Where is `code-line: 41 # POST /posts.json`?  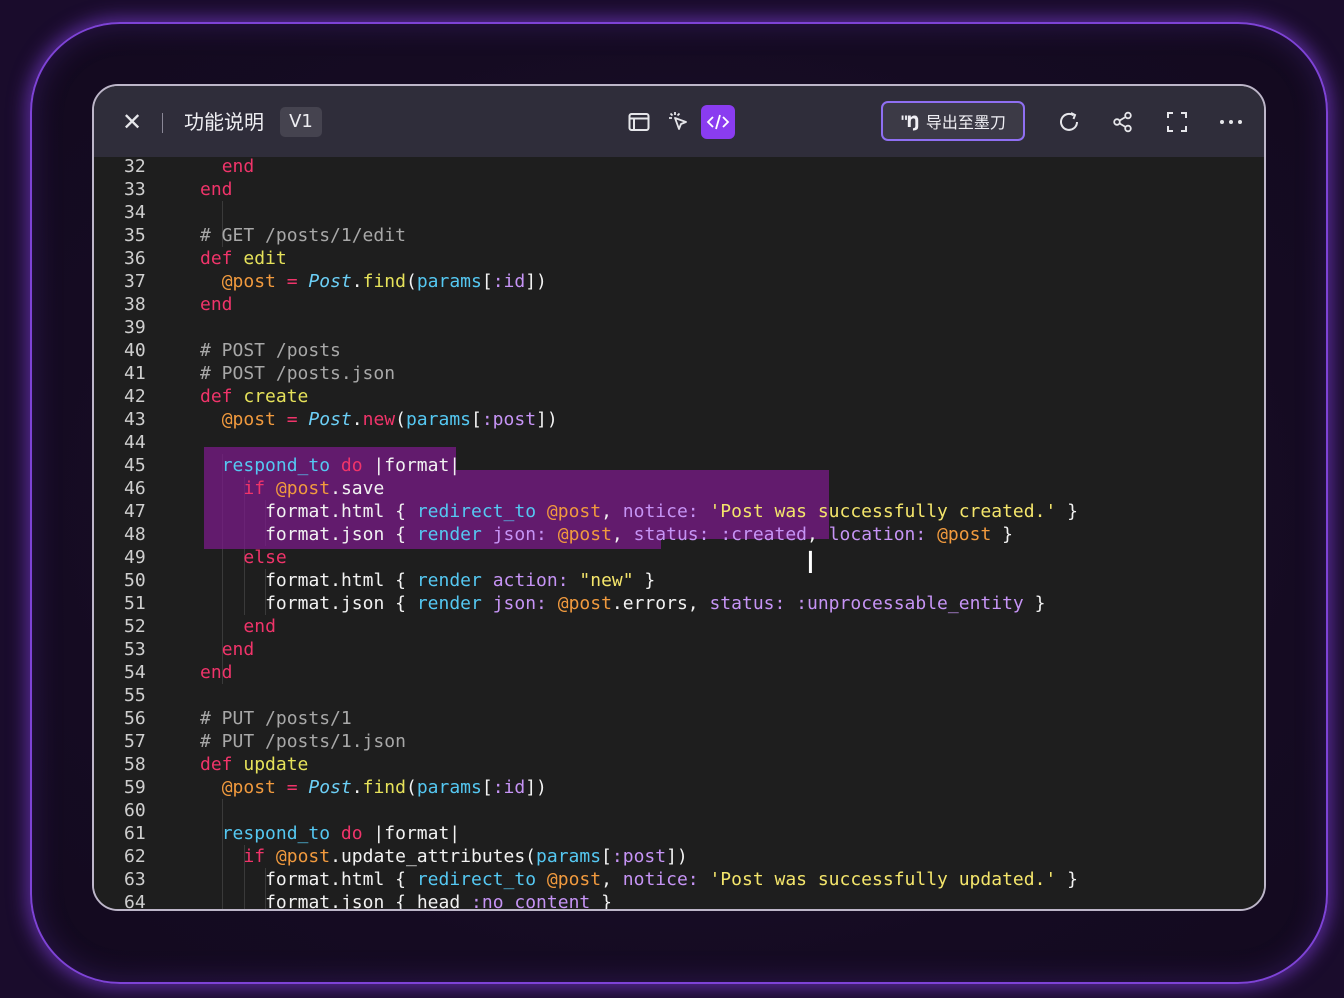
code-line: 41 # POST /posts.json is located at coordinates (679, 373).